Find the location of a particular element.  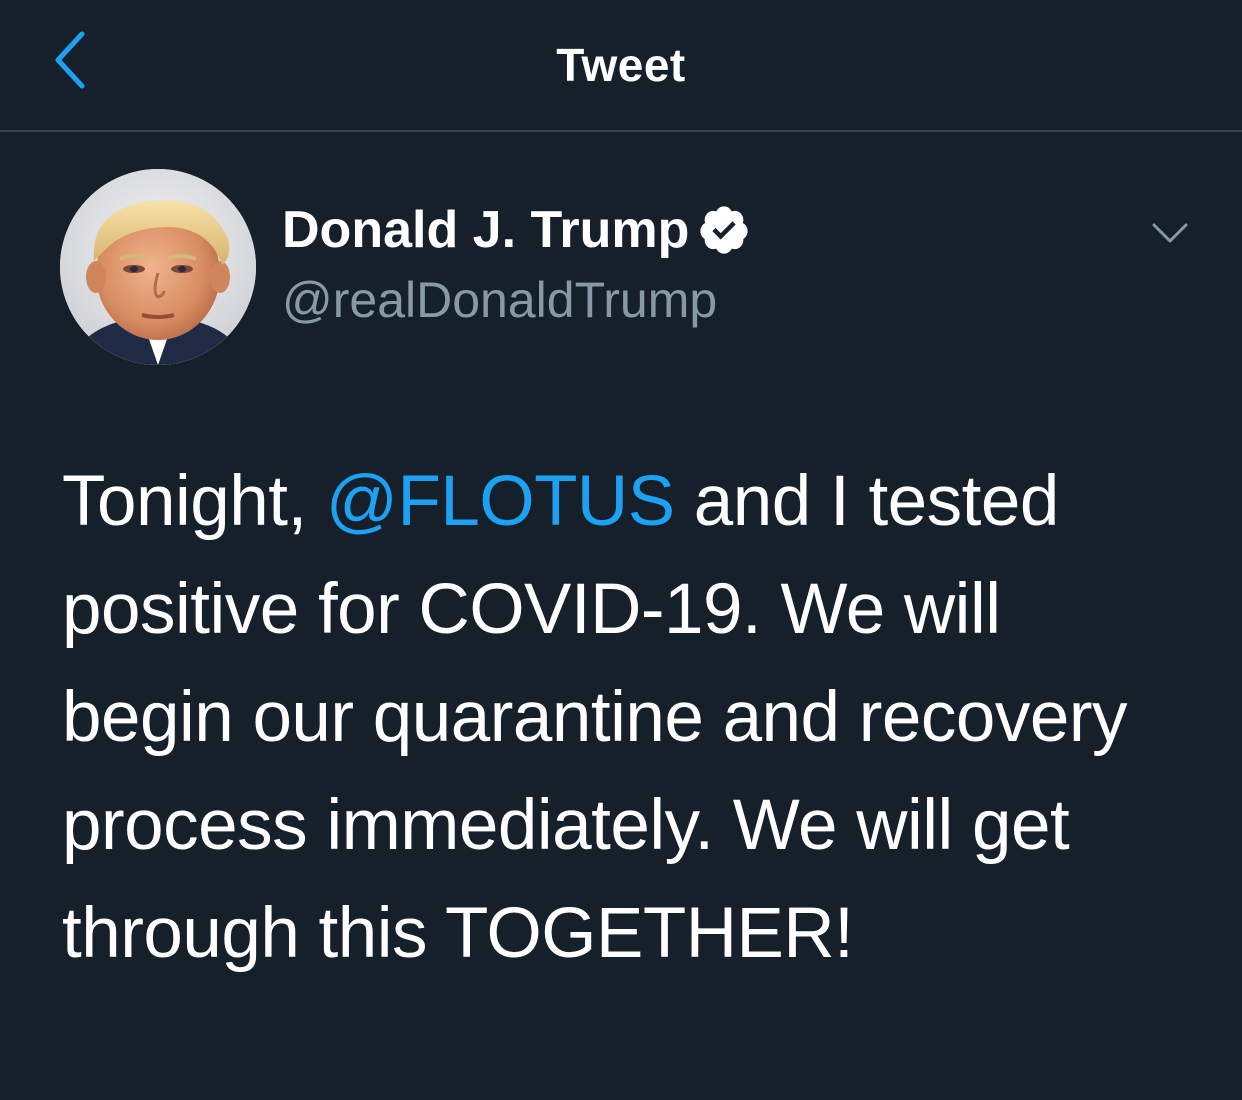

author-name-row: Donald J. Trump is located at coordinates (516, 230).